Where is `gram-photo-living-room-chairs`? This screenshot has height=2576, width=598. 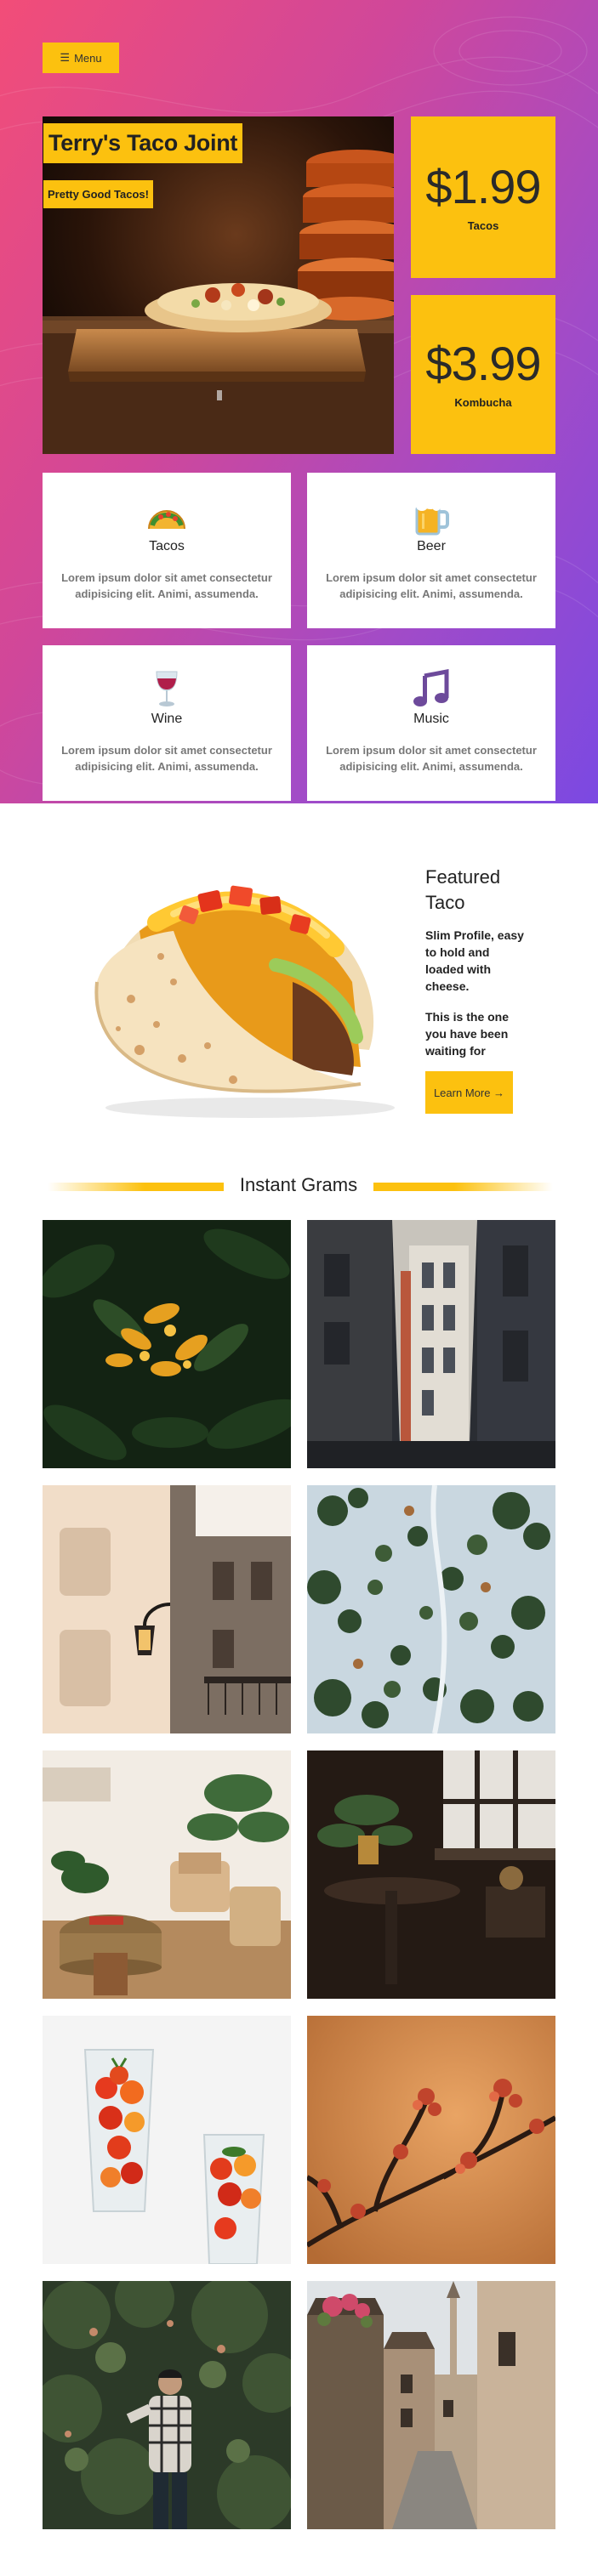 gram-photo-living-room-chairs is located at coordinates (167, 1875).